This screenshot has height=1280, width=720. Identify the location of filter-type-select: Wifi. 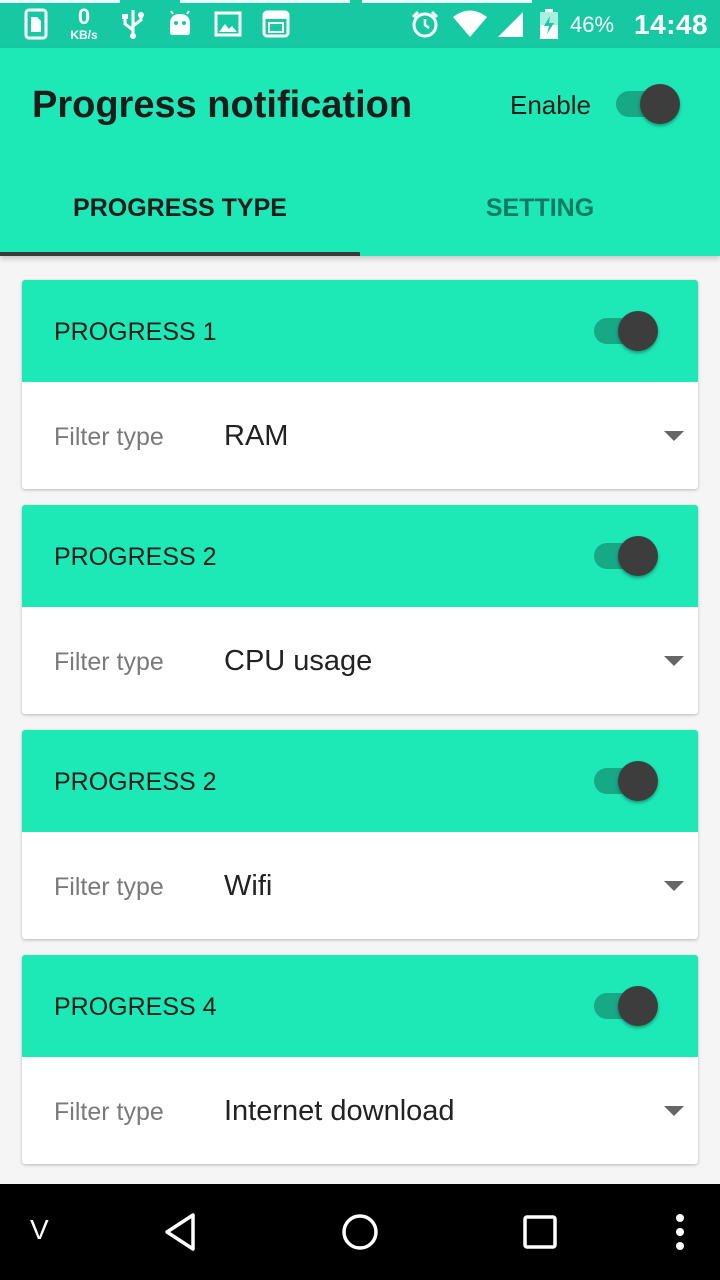
(248, 886).